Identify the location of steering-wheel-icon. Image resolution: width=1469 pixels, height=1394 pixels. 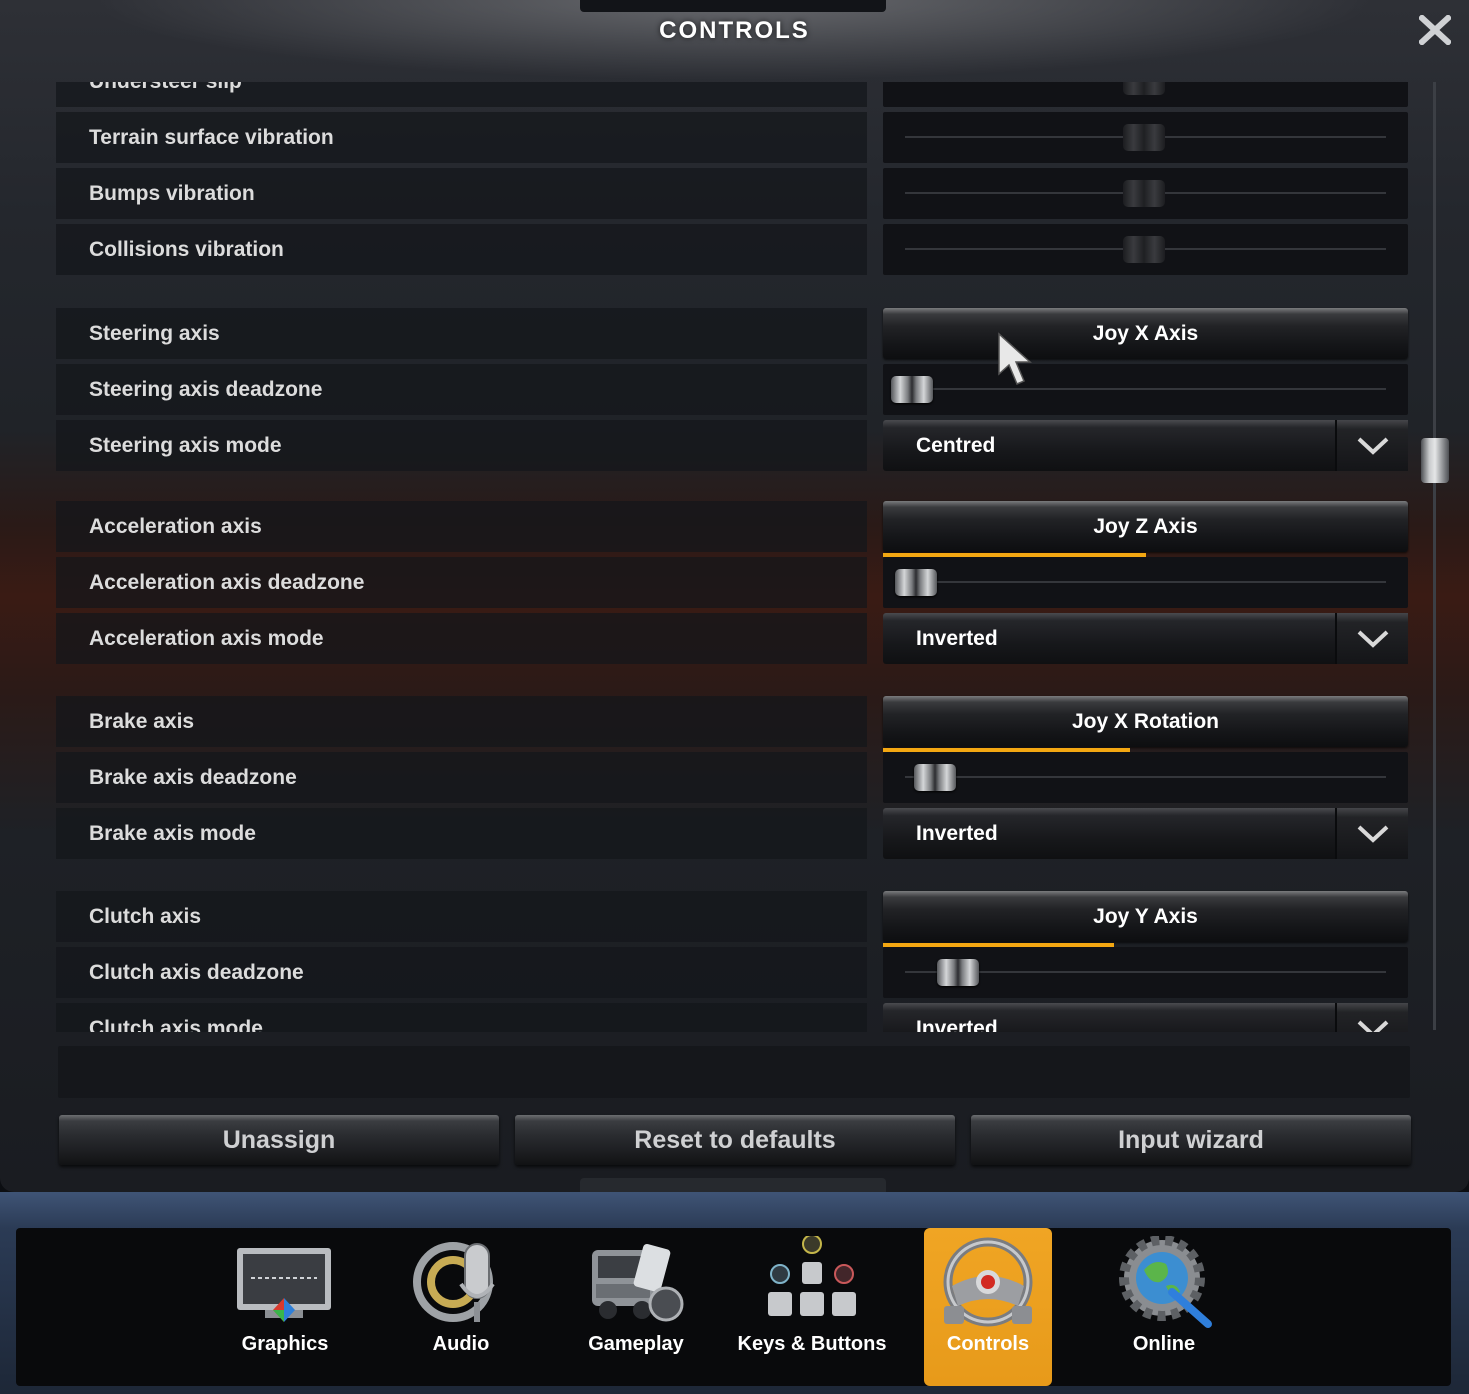
(988, 1282).